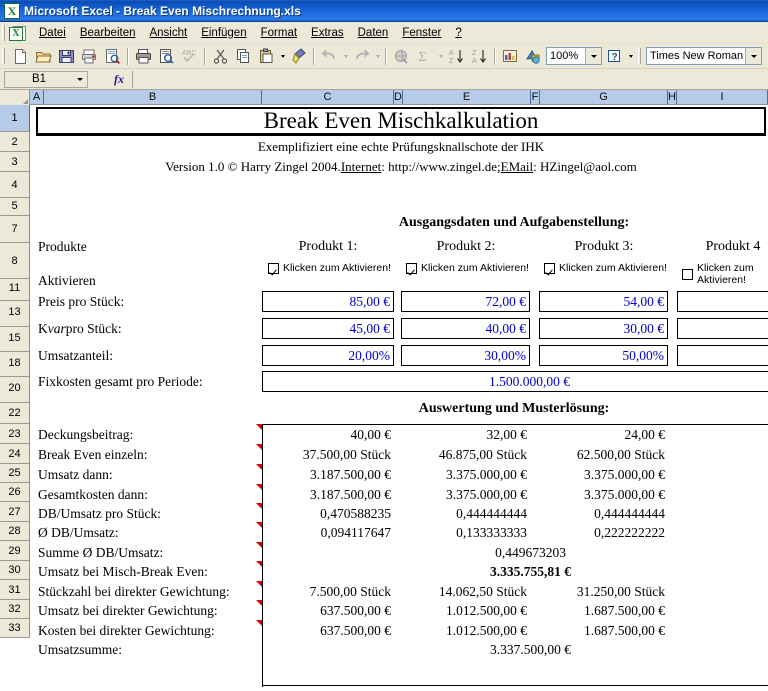 The width and height of the screenshot is (768, 691). Describe the element at coordinates (574, 56) in the screenshot. I see `zoom-combobox: 100%` at that location.